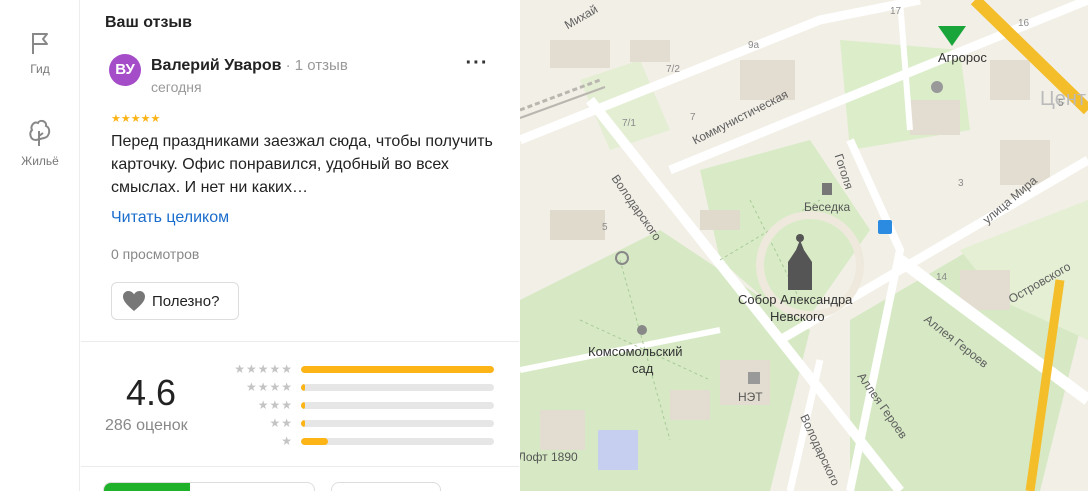  What do you see at coordinates (40, 69) in the screenshot?
I see `rail-guide-label: Гид` at bounding box center [40, 69].